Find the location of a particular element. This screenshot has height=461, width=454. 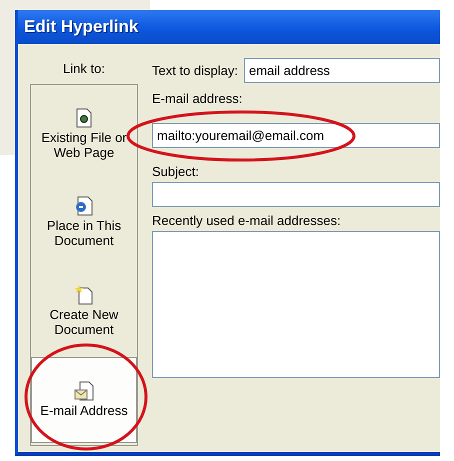

new-document-icon is located at coordinates (84, 294).